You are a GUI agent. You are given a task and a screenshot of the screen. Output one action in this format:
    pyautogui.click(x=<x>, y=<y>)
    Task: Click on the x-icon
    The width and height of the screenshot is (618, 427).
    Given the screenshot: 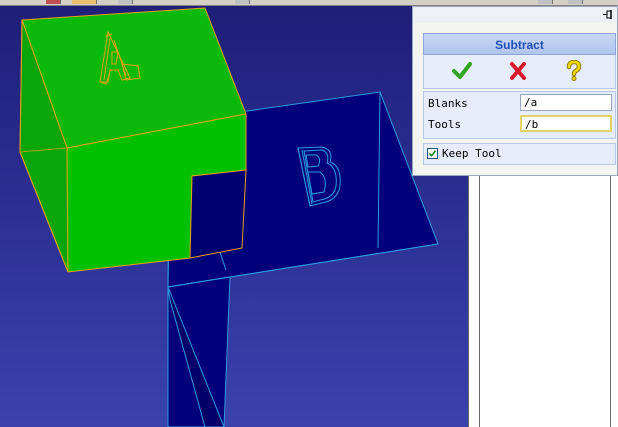 What is the action you would take?
    pyautogui.click(x=518, y=71)
    